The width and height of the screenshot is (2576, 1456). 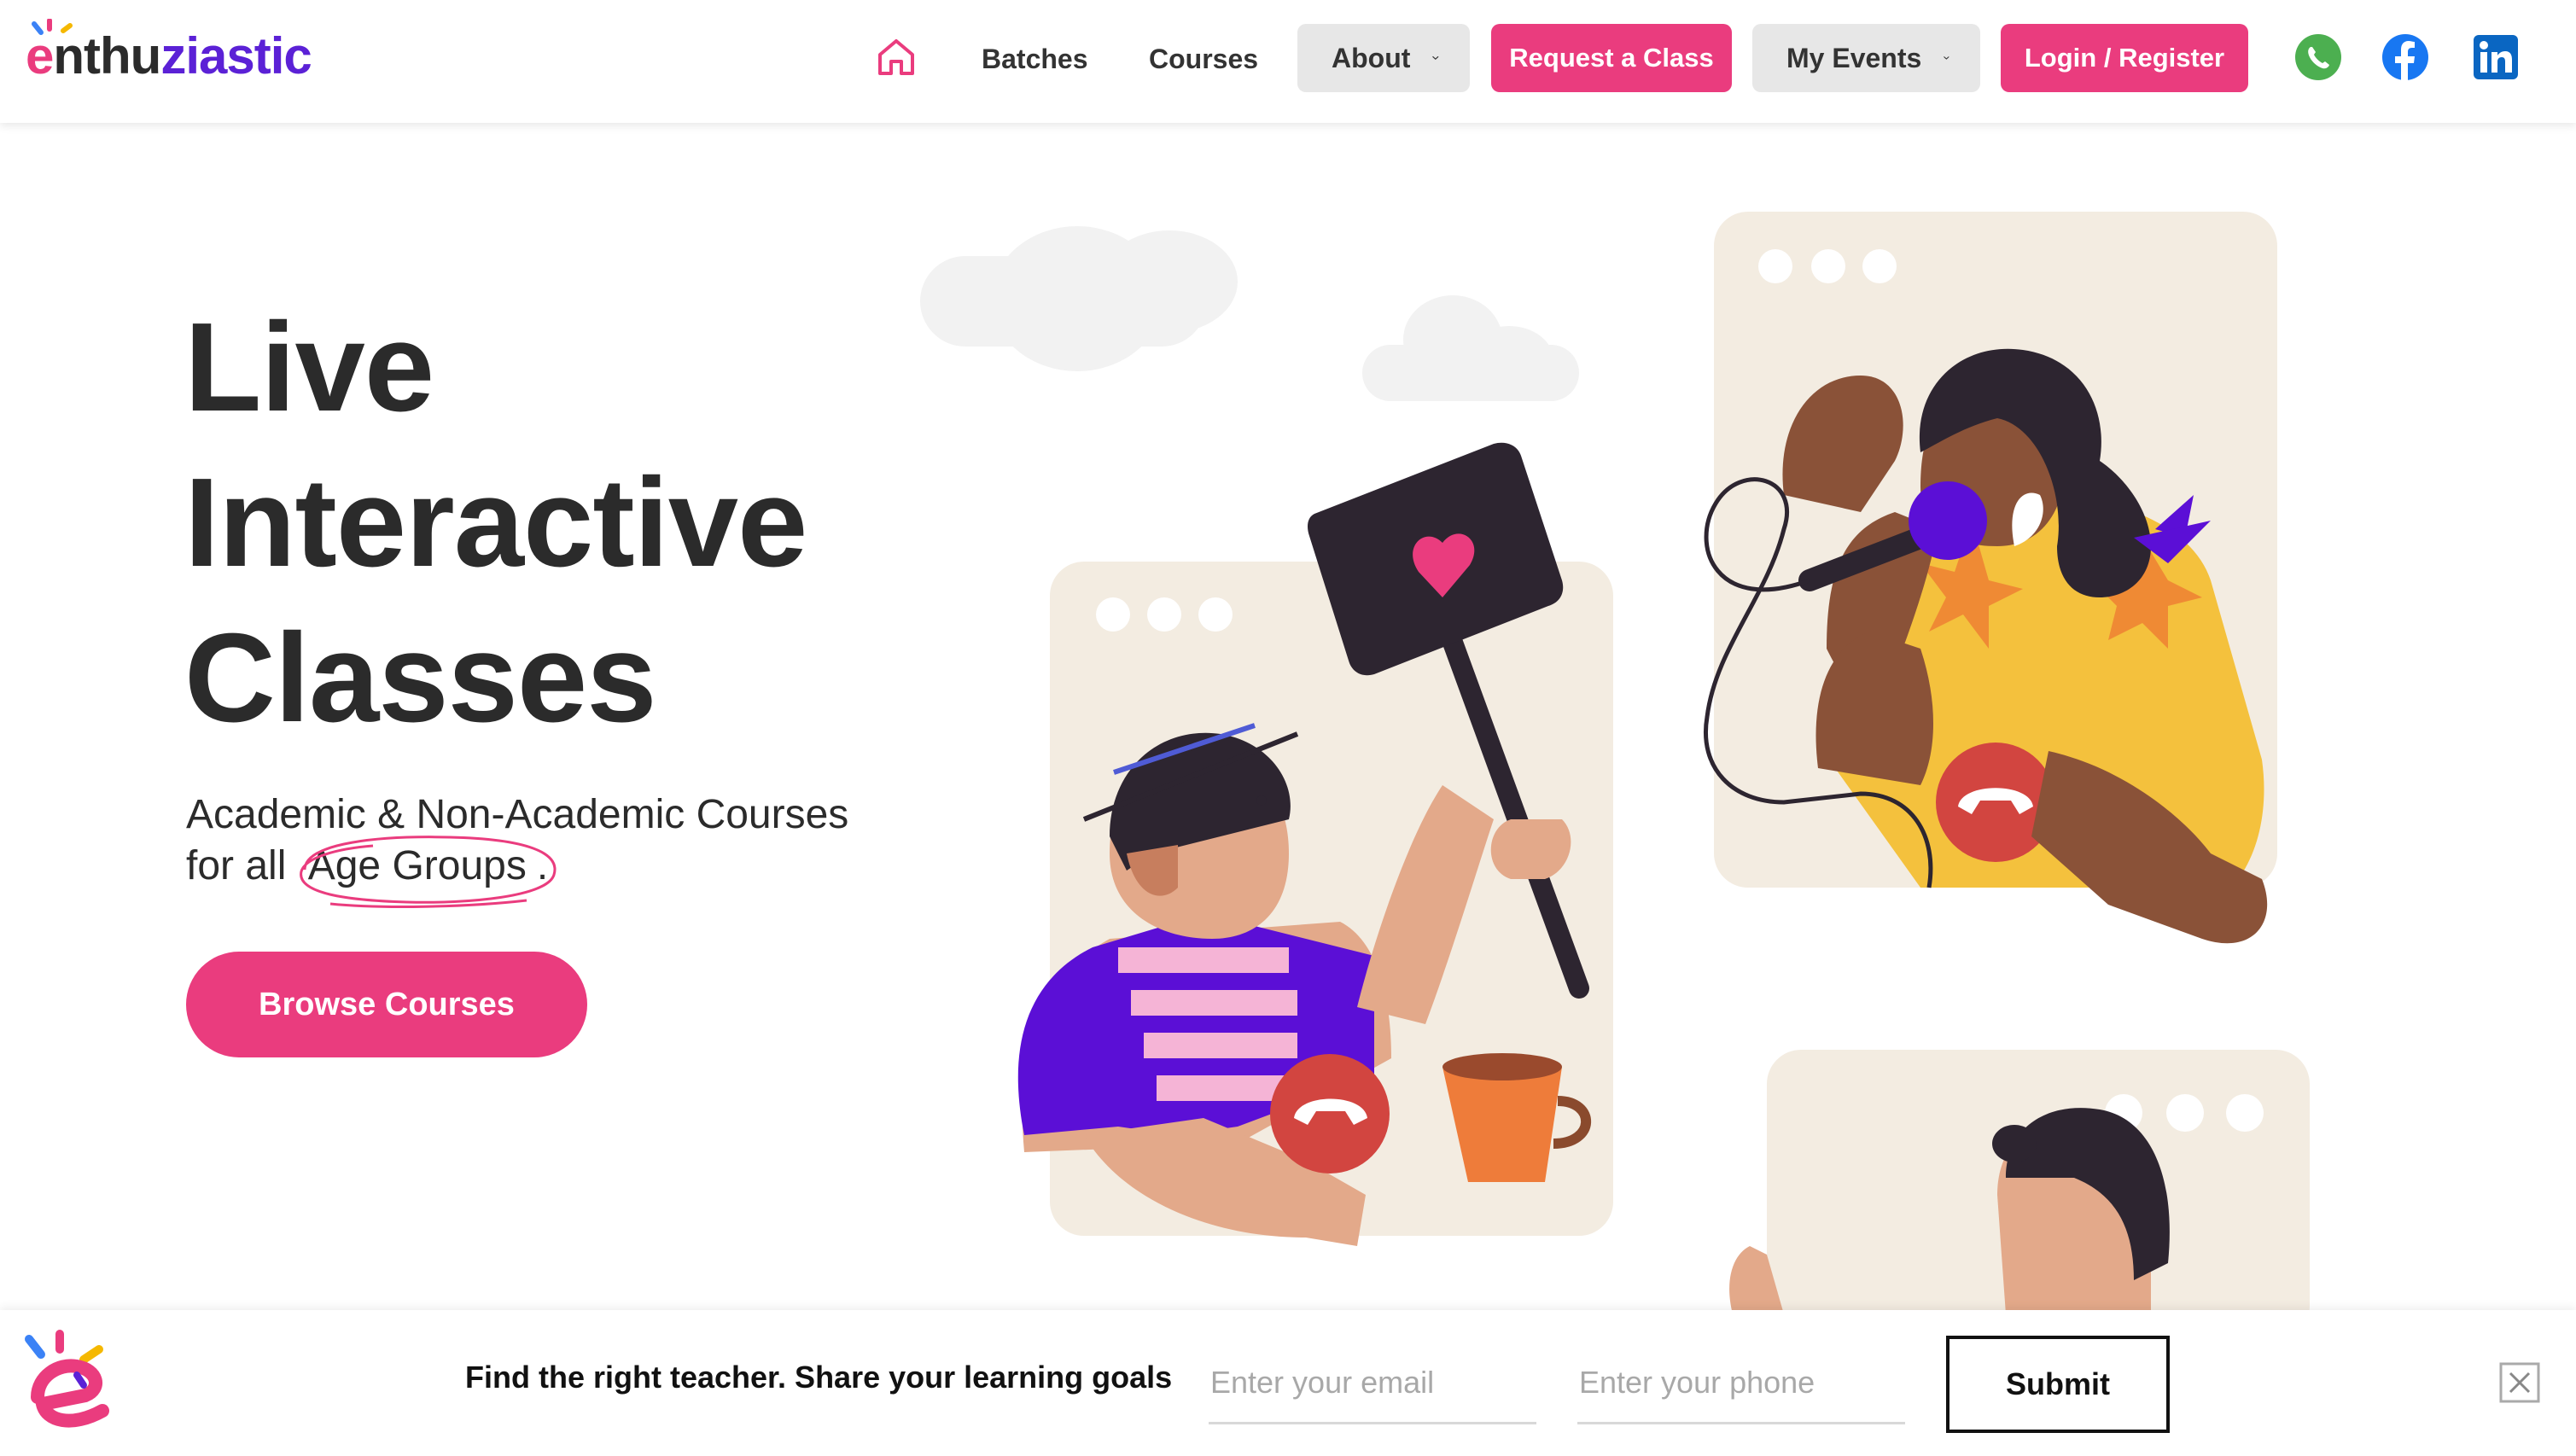 I want to click on hero-title-line-1: Live, so click(x=309, y=367).